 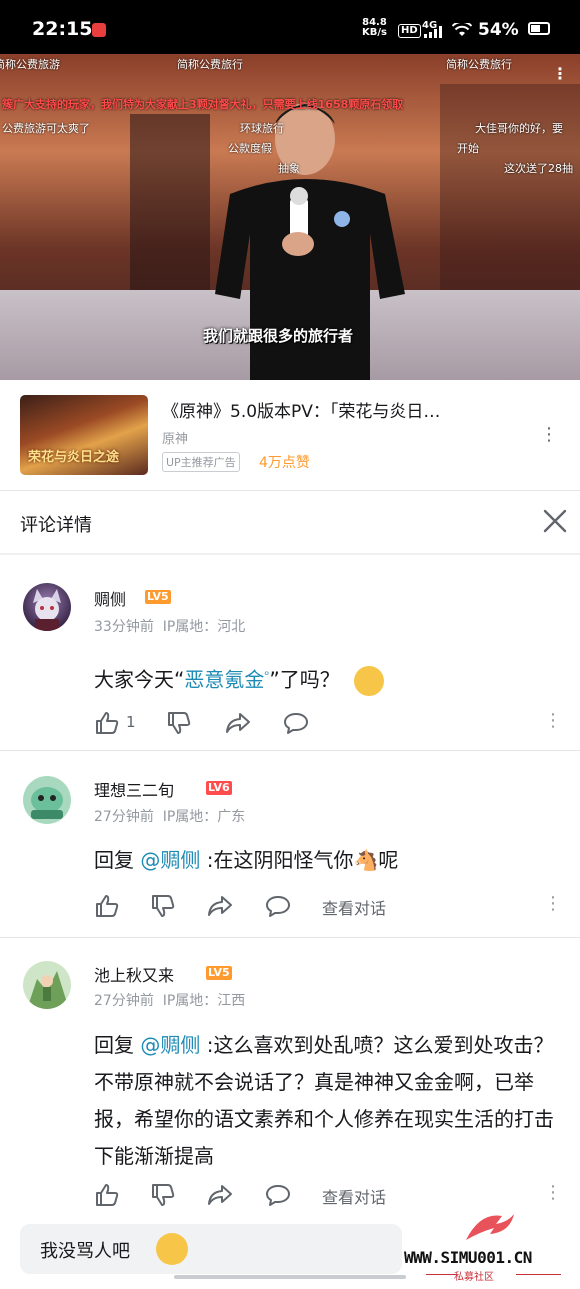 I want to click on comment-text-body: :在这阴阳怪气你🐴呢, so click(x=299, y=860).